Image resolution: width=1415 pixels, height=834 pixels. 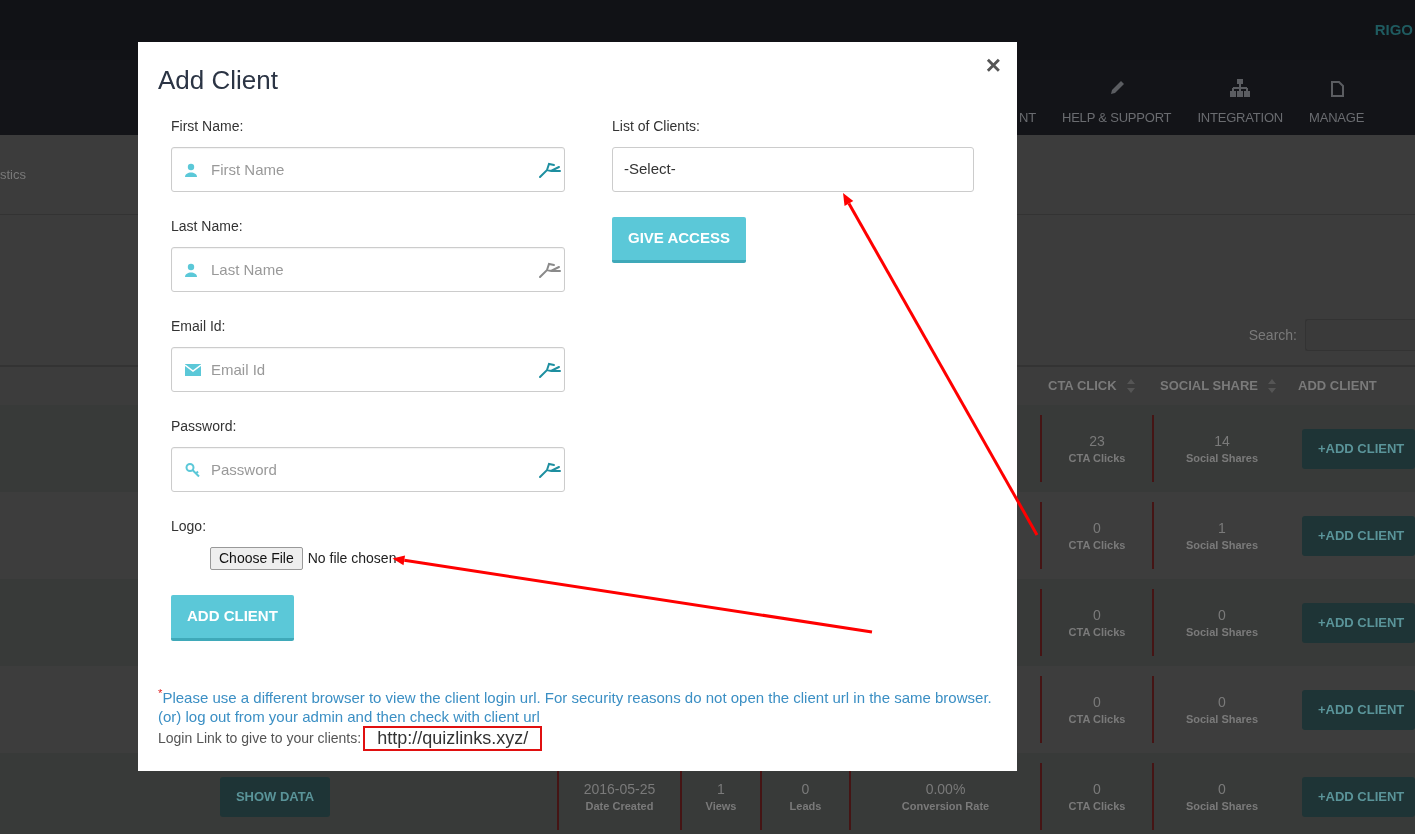 I want to click on note-text: (or) log out from your admin and then check with client url, so click(x=349, y=716).